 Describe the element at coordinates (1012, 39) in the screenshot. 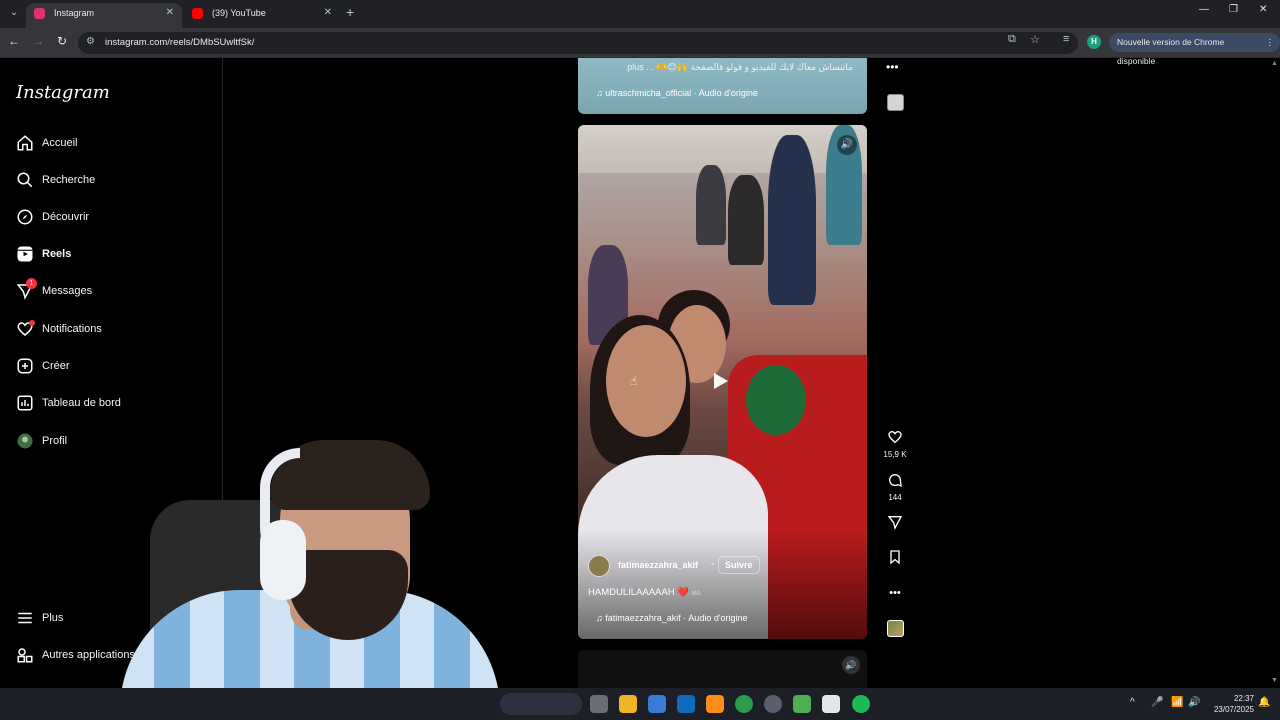

I see `install-app-icon: ⧉` at that location.